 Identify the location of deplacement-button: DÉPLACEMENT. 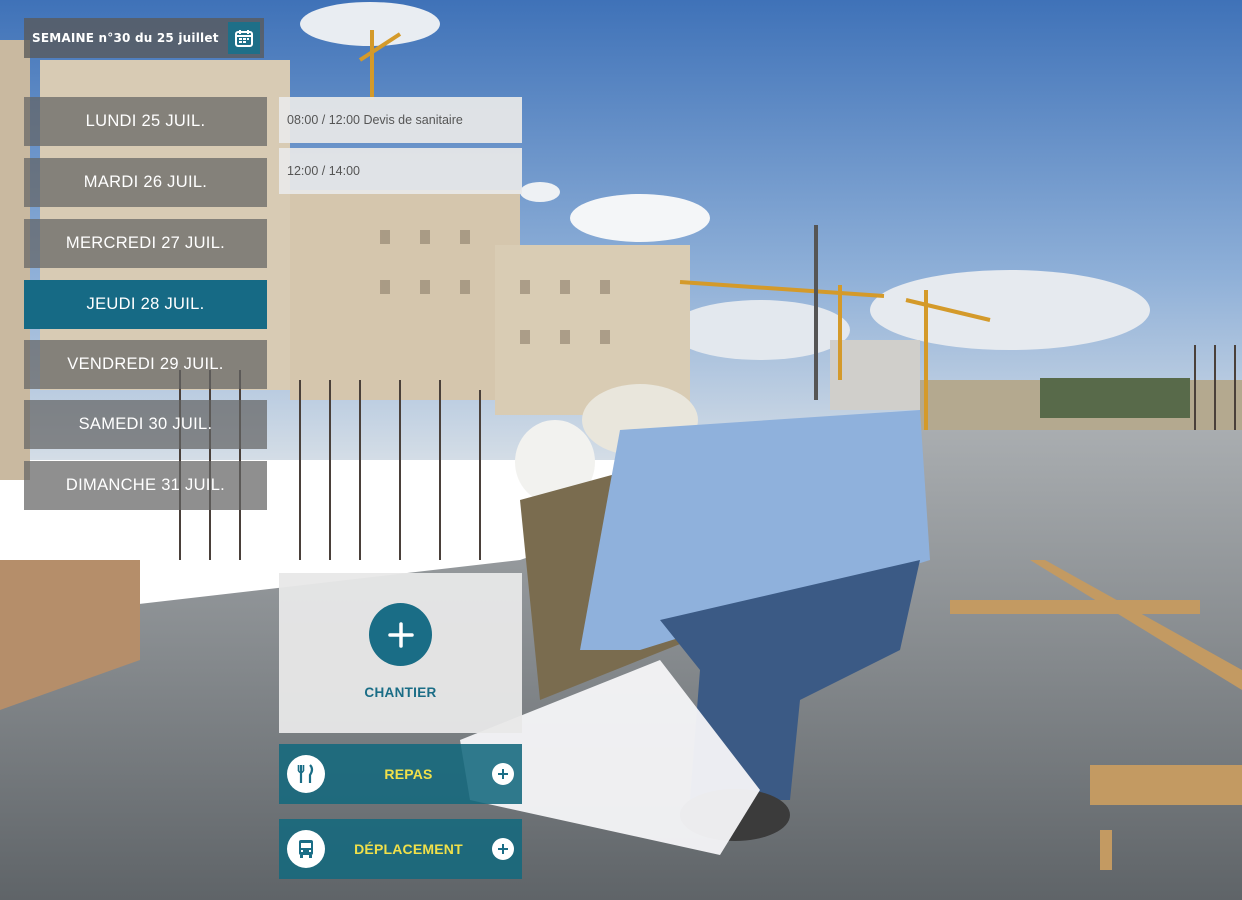
(400, 849).